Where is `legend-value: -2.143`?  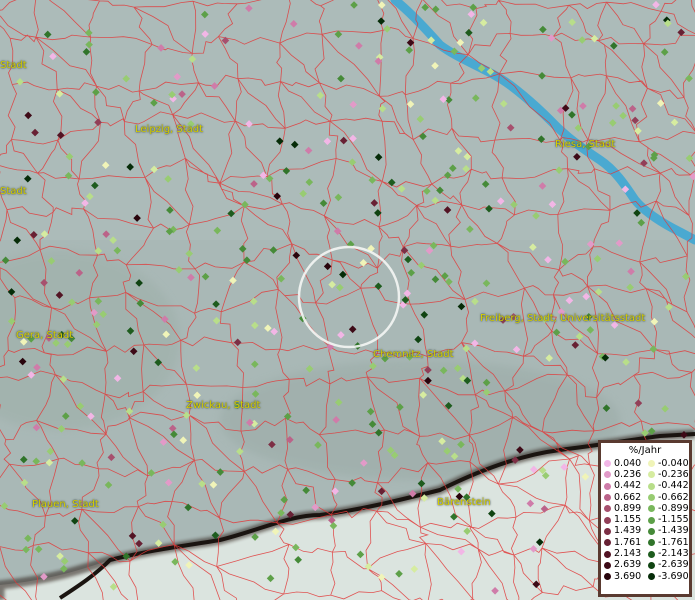 legend-value: -2.143 is located at coordinates (673, 554).